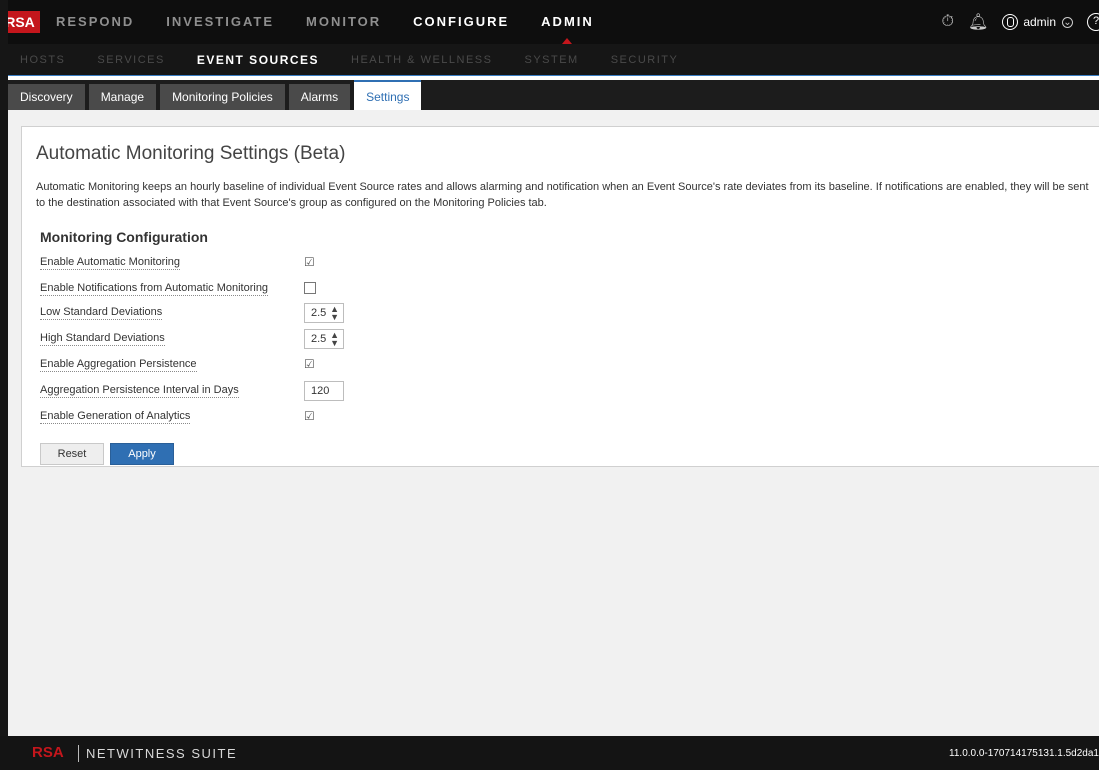 The height and width of the screenshot is (770, 1099). Describe the element at coordinates (567, 22) in the screenshot. I see `nav-admin: ADMIN` at that location.